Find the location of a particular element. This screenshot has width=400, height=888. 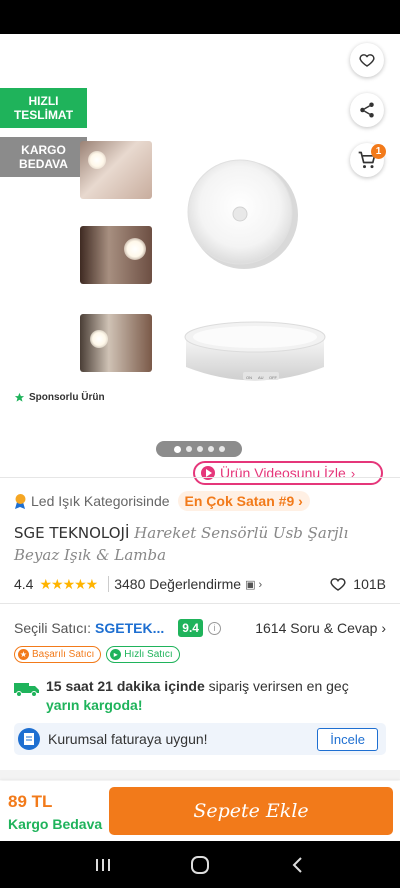

watch-video-label: Ürün Videosunu İzle is located at coordinates (283, 473).